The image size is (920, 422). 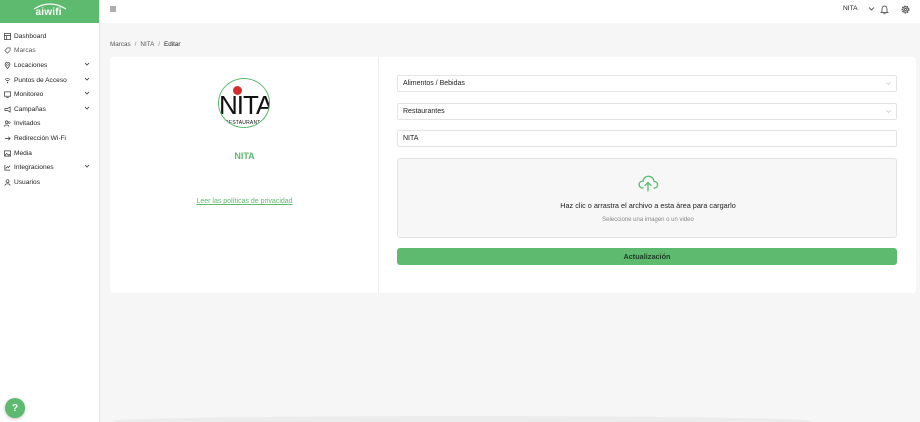 What do you see at coordinates (647, 83) in the screenshot?
I see `category-select: Alimentos / Bebidas` at bounding box center [647, 83].